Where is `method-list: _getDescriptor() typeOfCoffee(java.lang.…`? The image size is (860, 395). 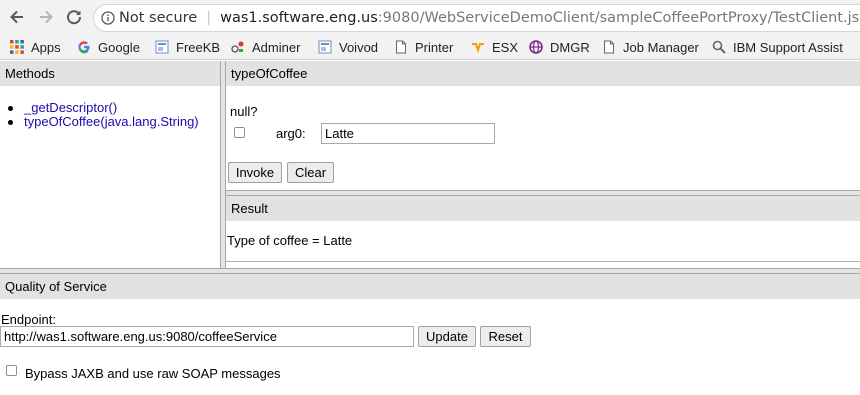 method-list: _getDescriptor() typeOfCoffee(java.lang.… is located at coordinates (103, 115).